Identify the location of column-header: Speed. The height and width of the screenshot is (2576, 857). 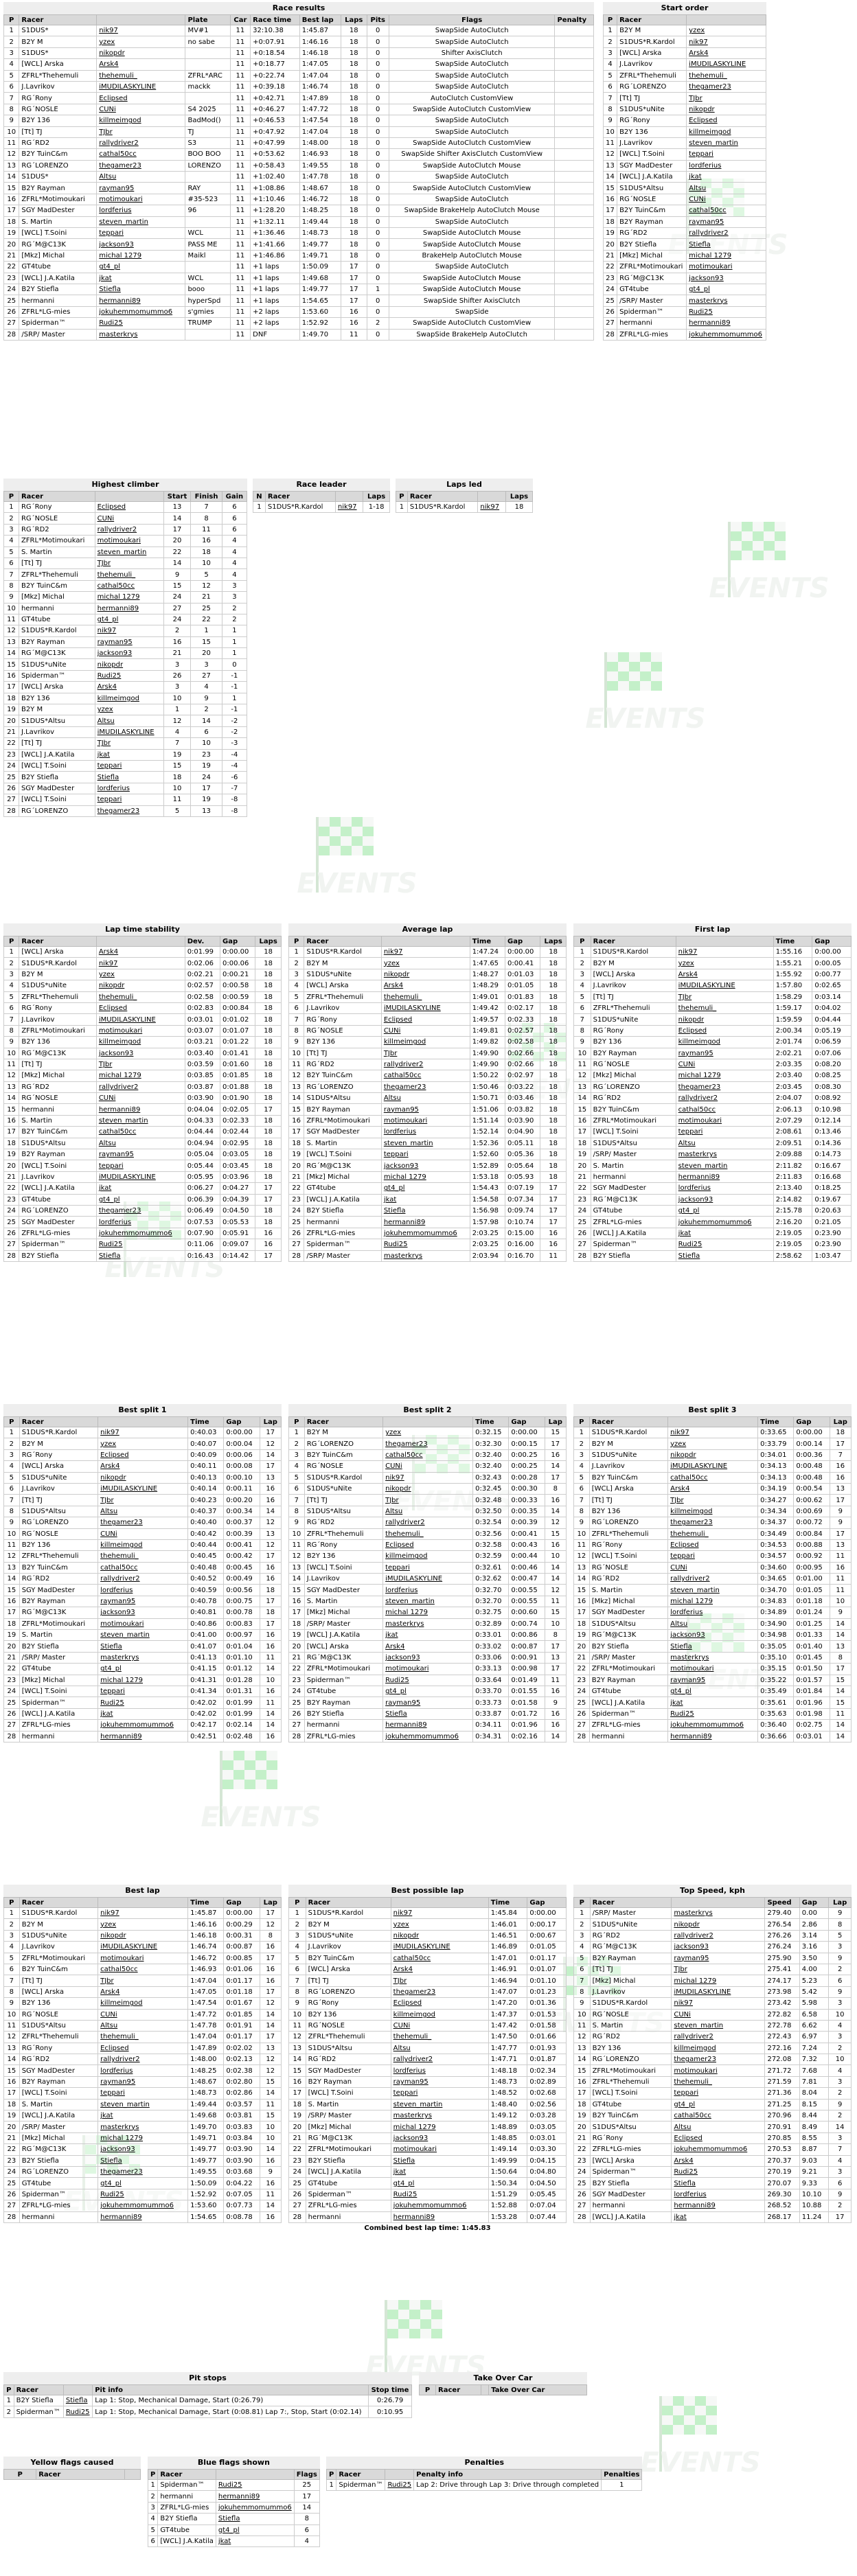
(782, 1902).